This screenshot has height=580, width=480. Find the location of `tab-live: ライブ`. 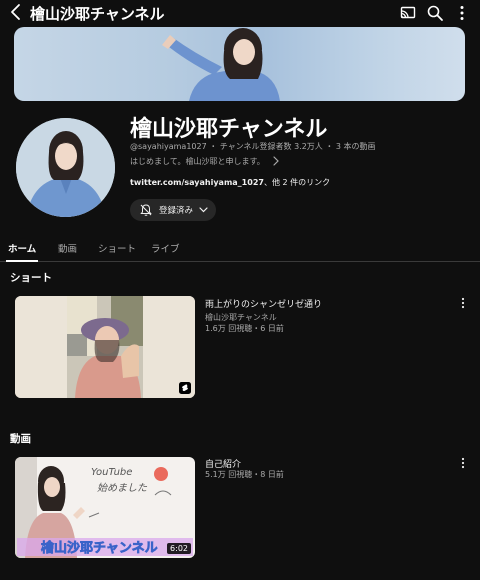

tab-live: ライブ is located at coordinates (165, 248).